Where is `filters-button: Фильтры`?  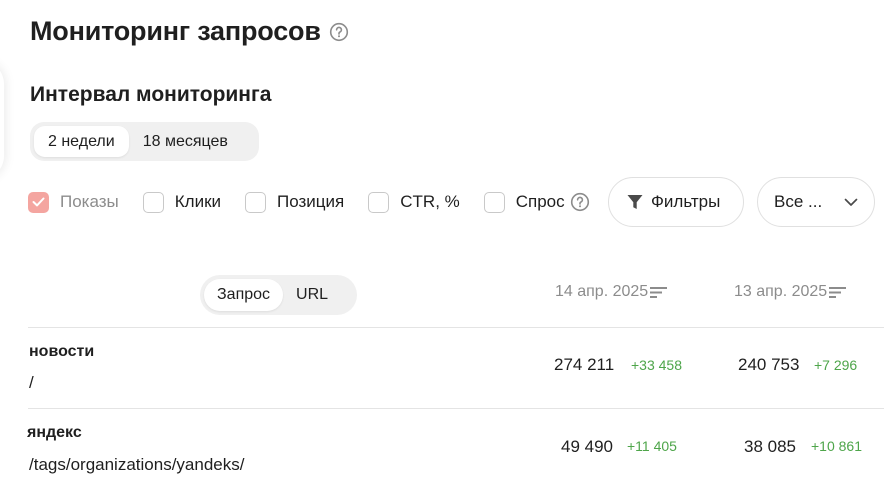 filters-button: Фильтры is located at coordinates (676, 202).